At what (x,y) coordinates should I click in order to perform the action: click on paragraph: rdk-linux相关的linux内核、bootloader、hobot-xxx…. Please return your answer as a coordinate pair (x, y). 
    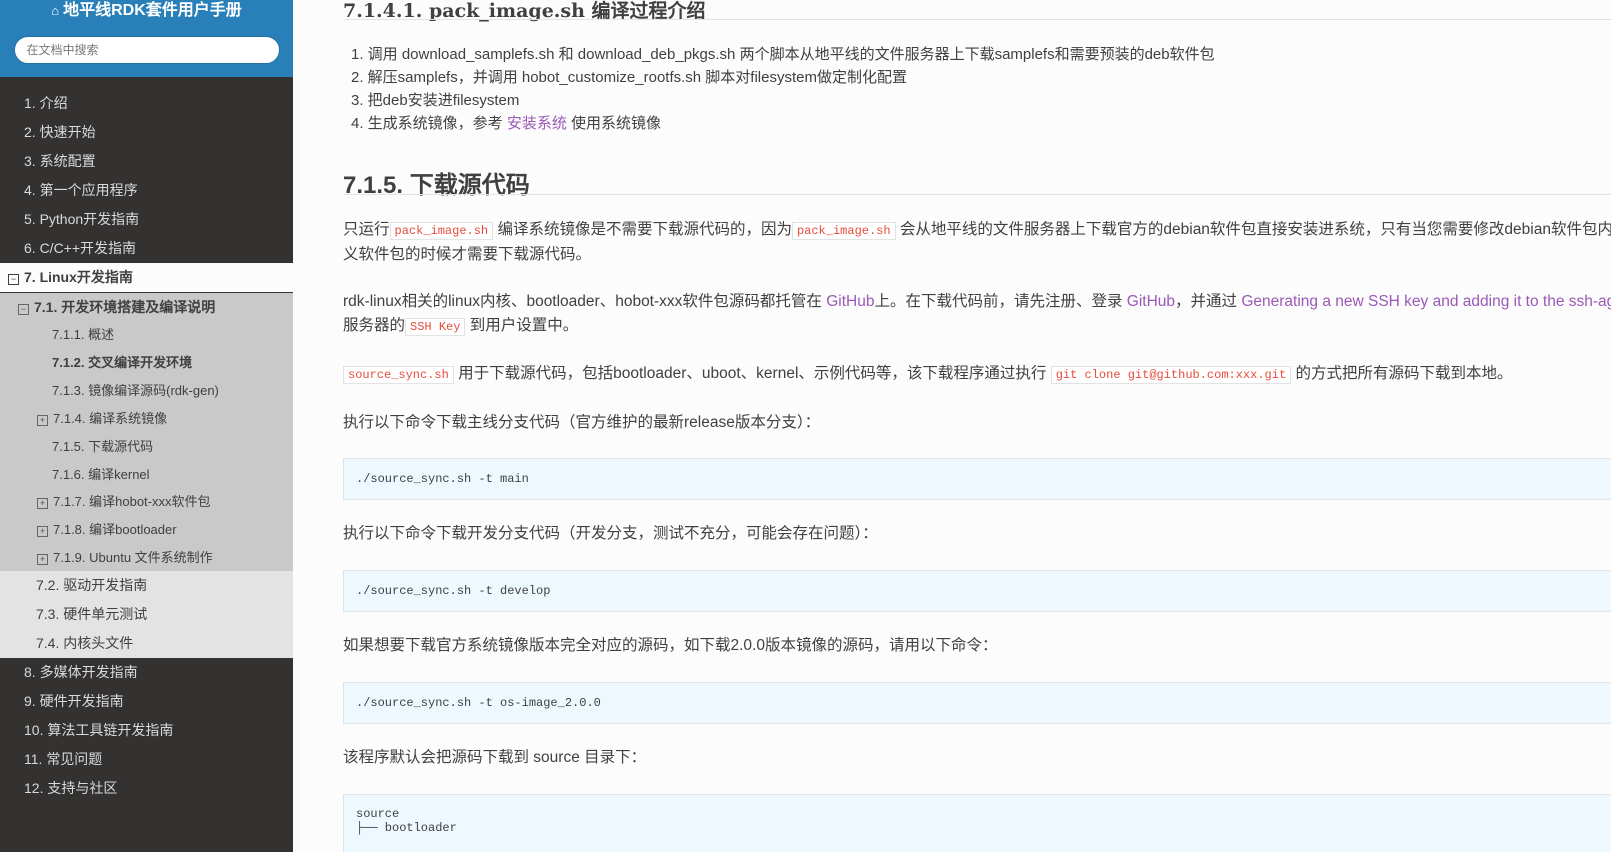
    Looking at the image, I should click on (977, 302).